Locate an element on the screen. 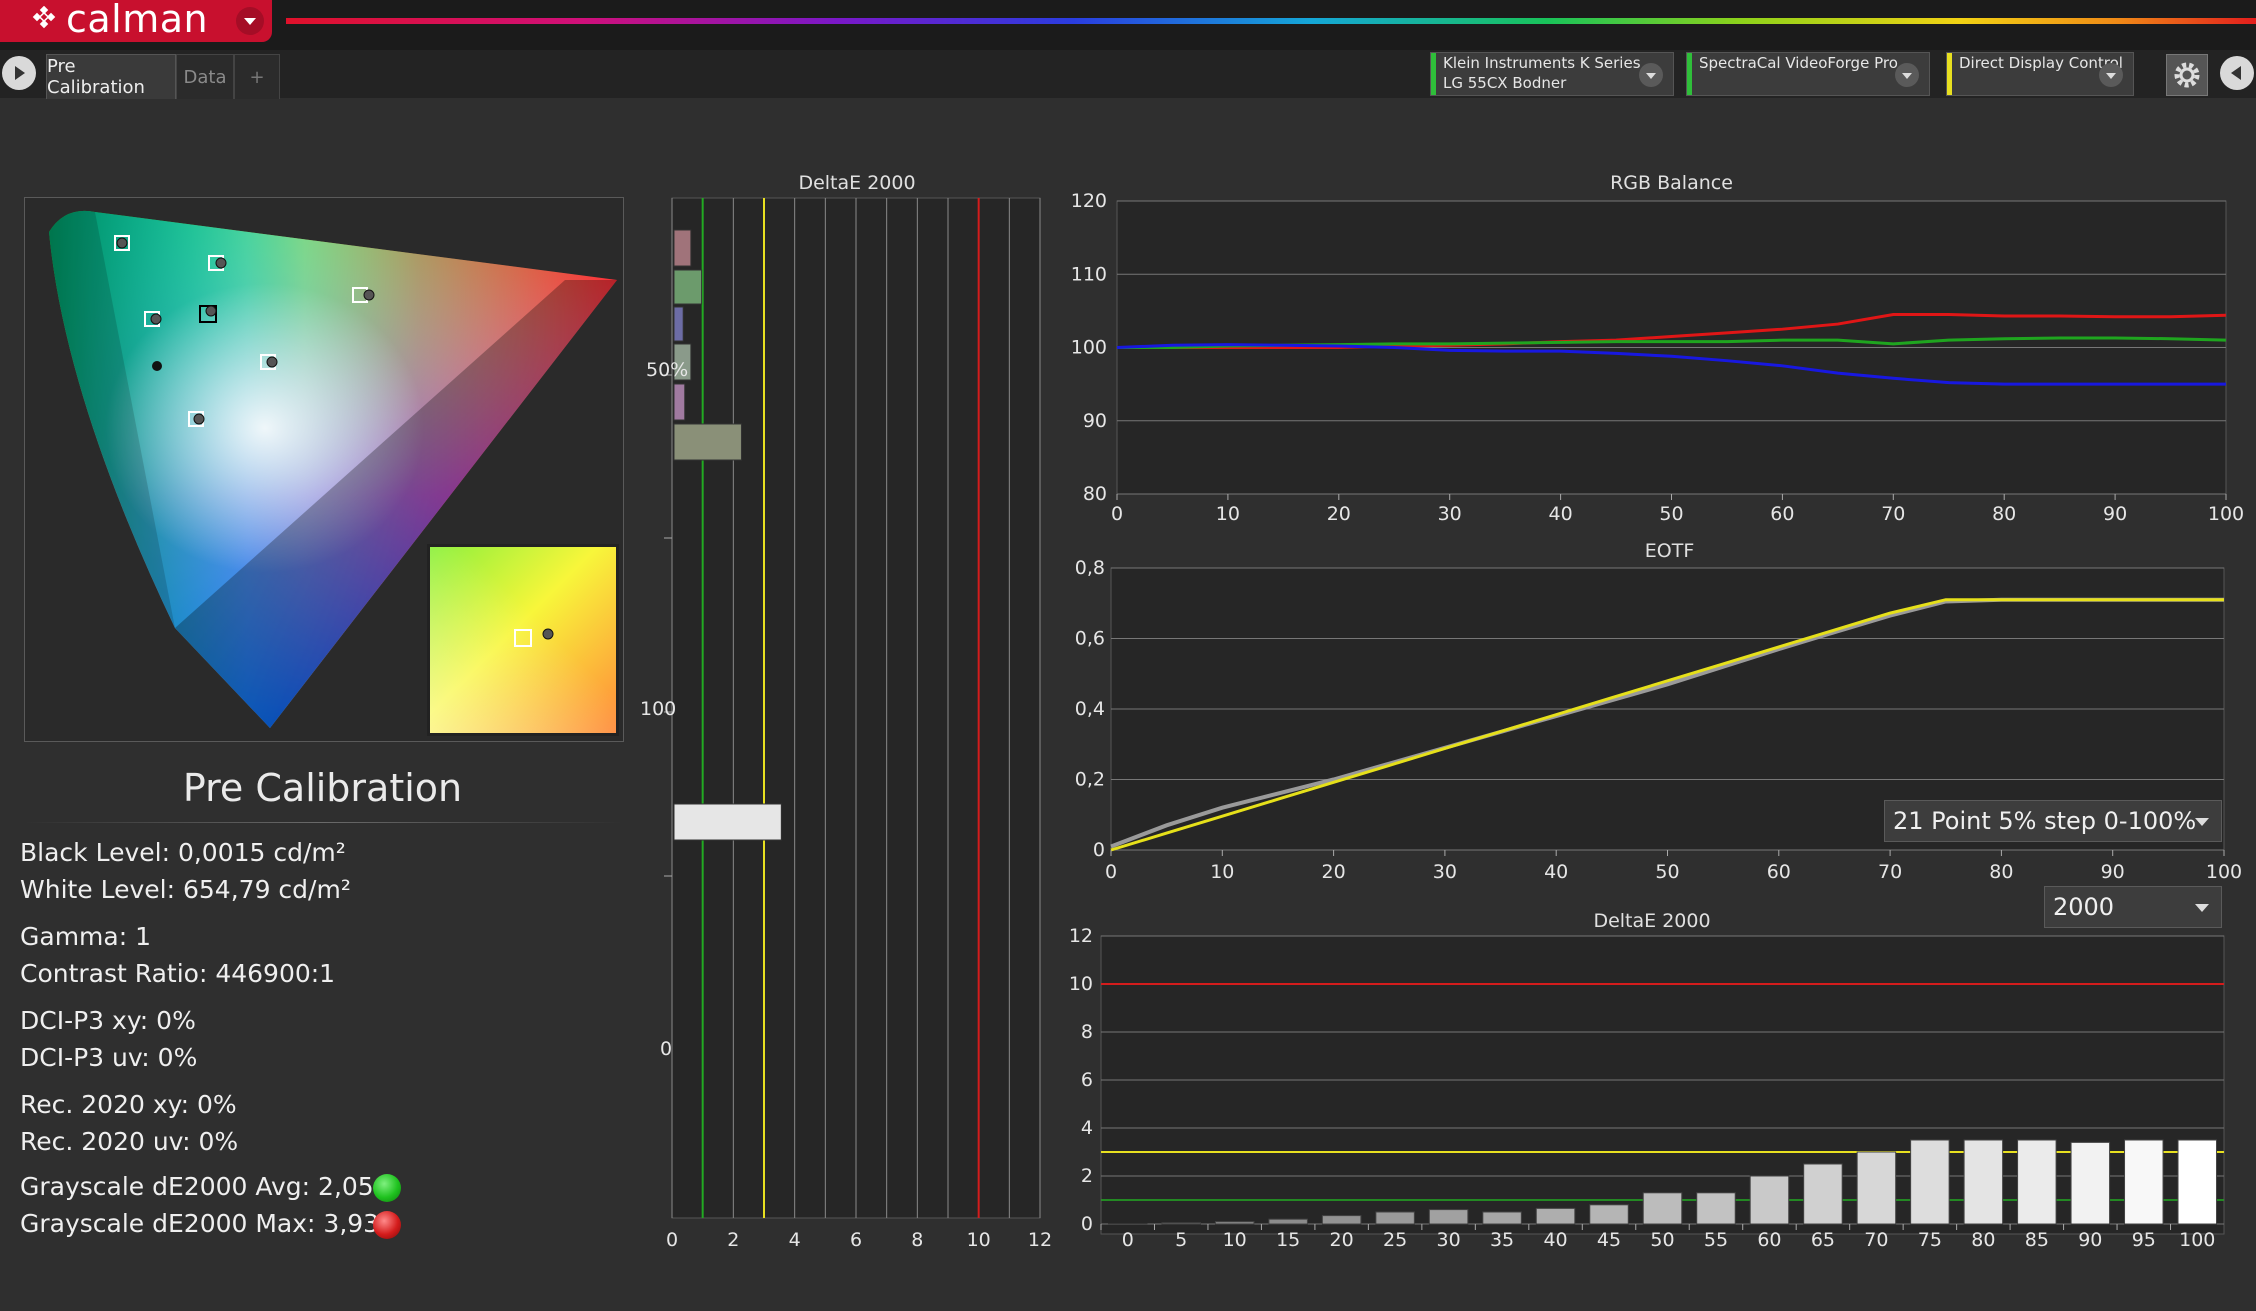  x-tick-label: 10 is located at coordinates (1235, 1240).